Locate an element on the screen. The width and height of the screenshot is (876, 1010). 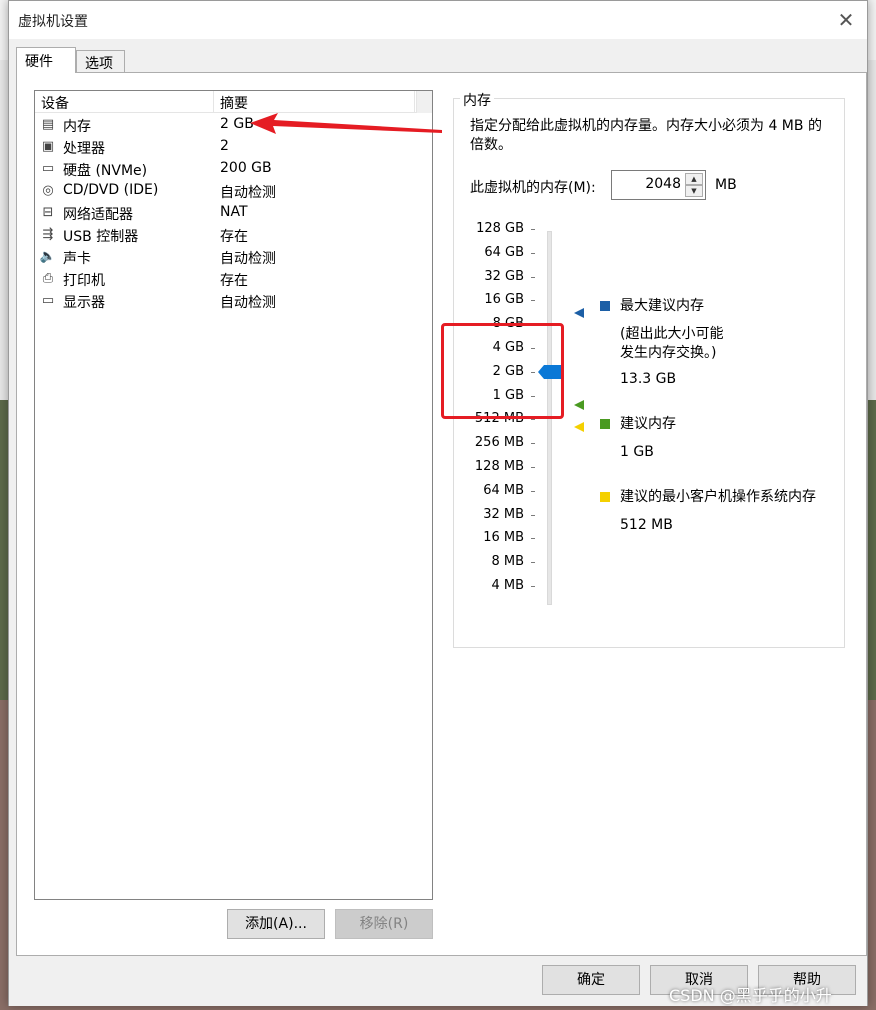
device-summary: 200 GB is located at coordinates (246, 168).